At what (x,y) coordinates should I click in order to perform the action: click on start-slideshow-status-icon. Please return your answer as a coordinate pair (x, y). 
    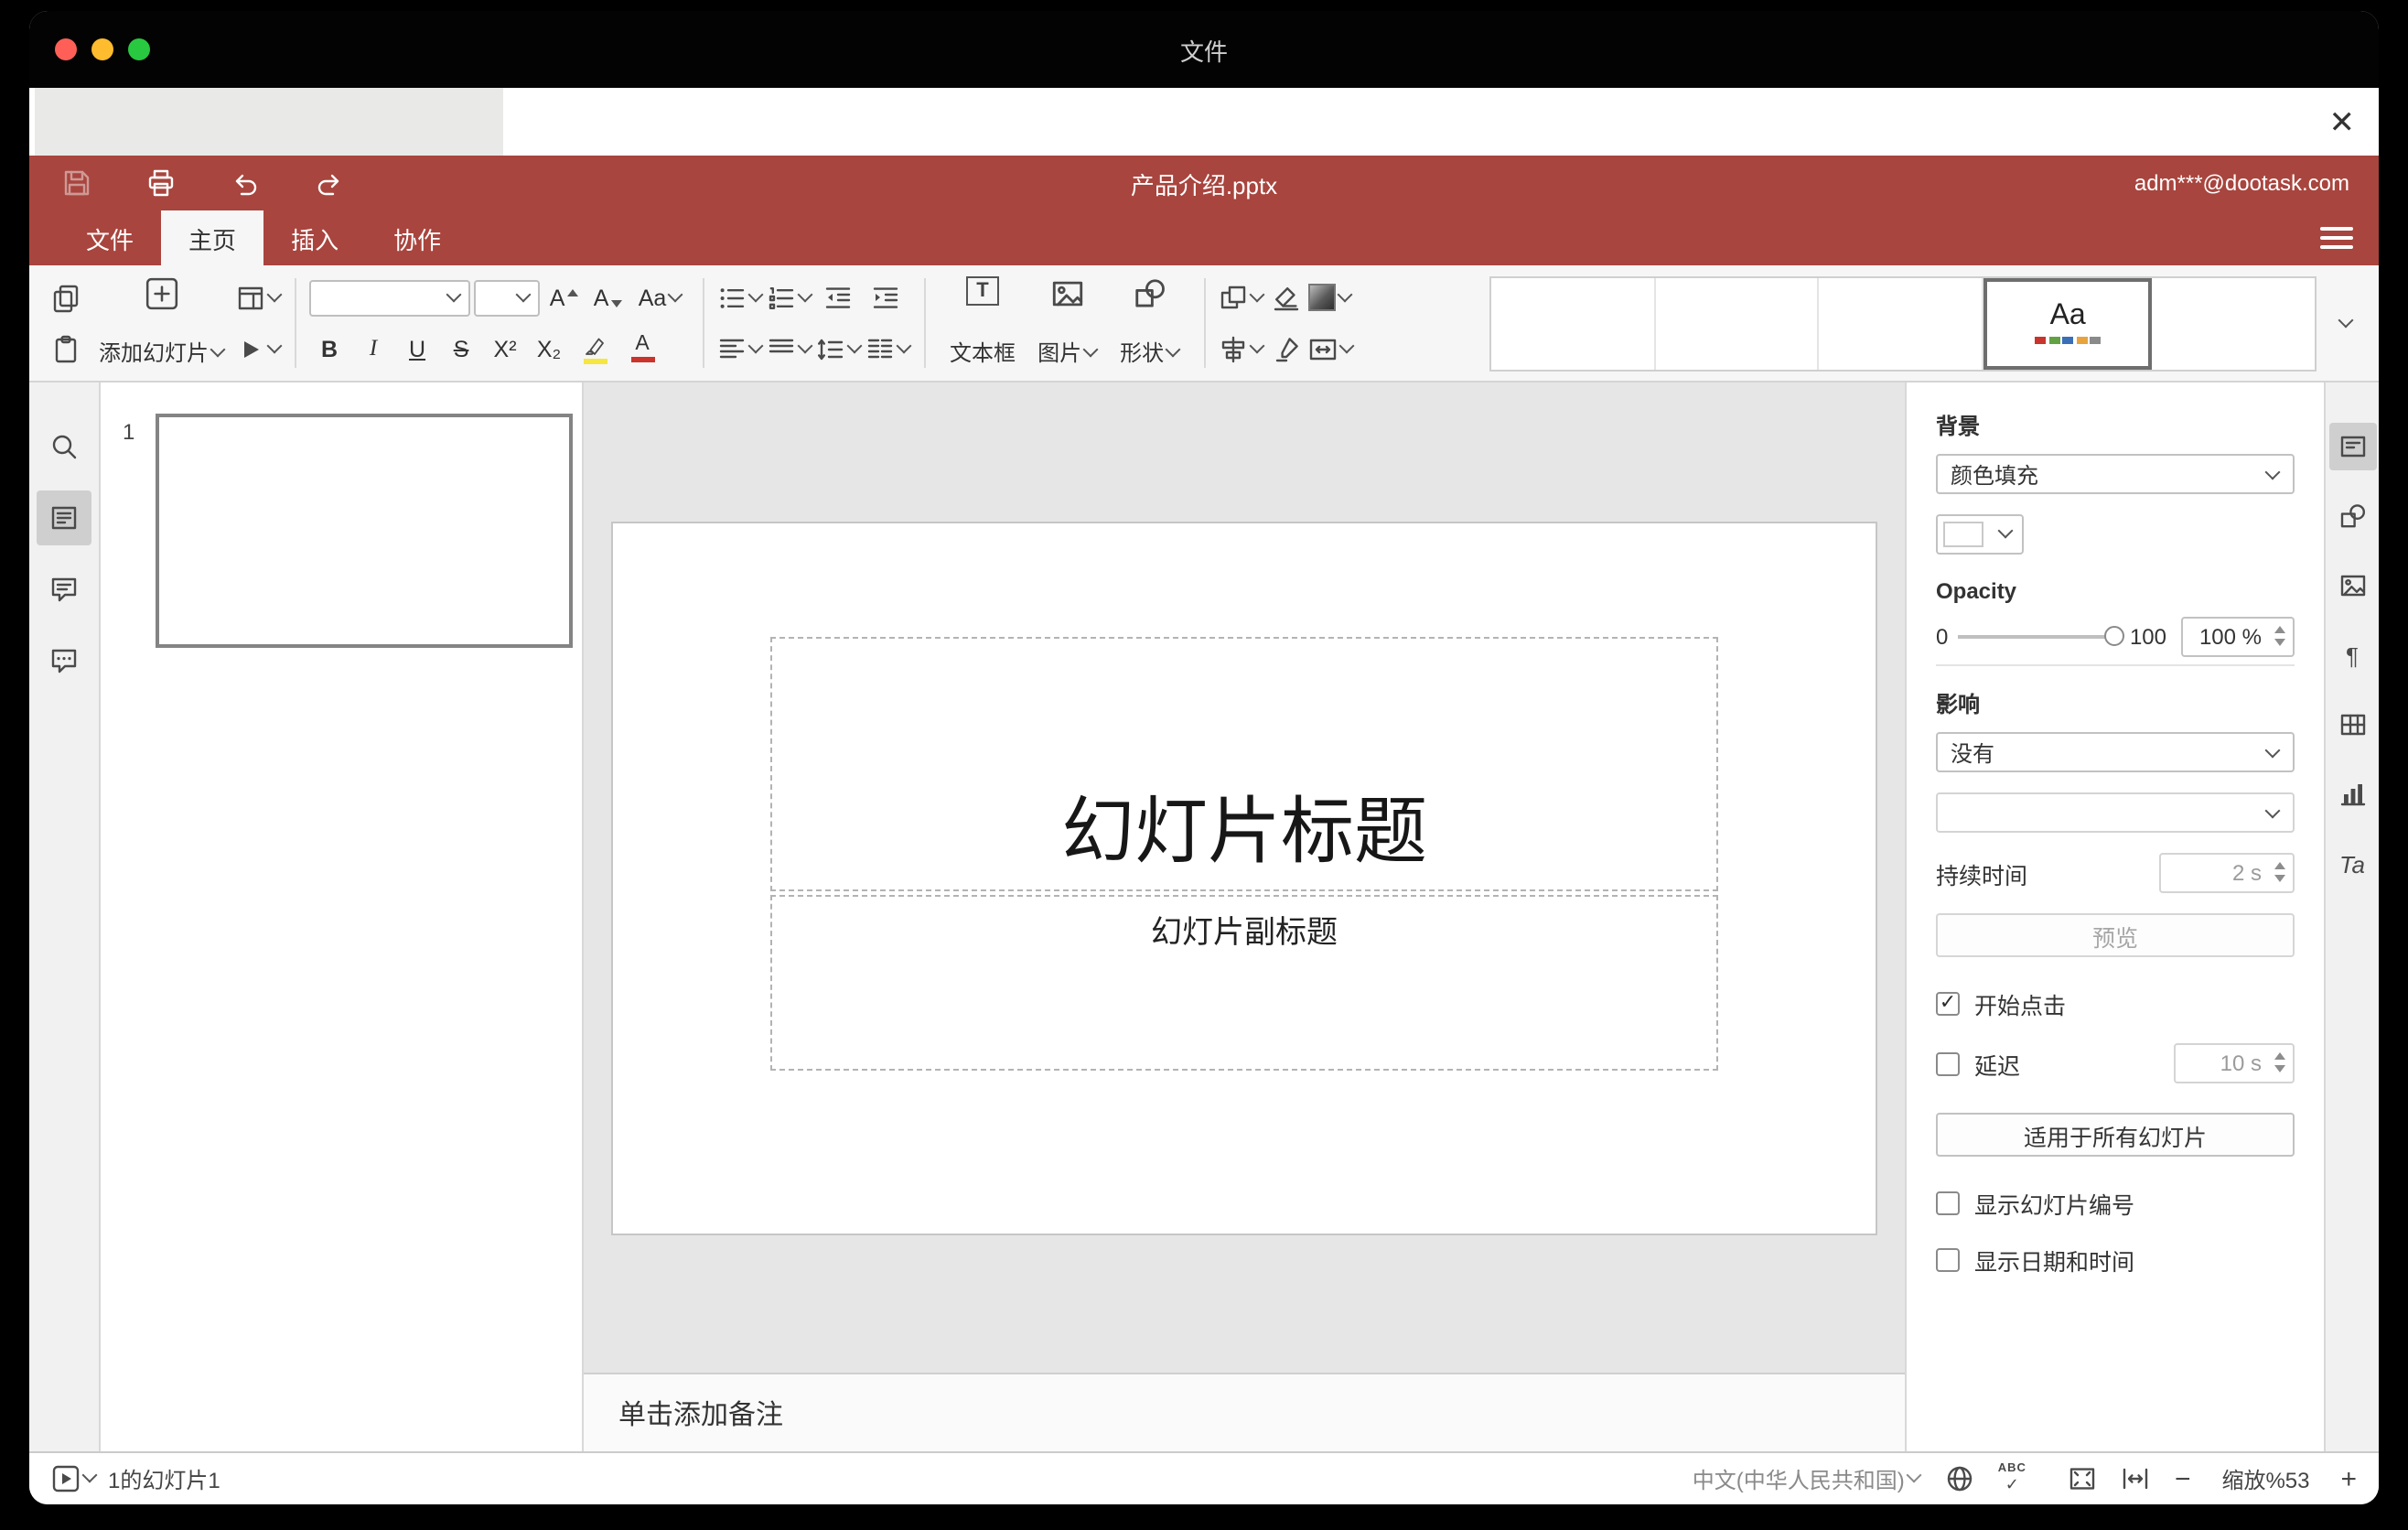
    Looking at the image, I should click on (74, 1478).